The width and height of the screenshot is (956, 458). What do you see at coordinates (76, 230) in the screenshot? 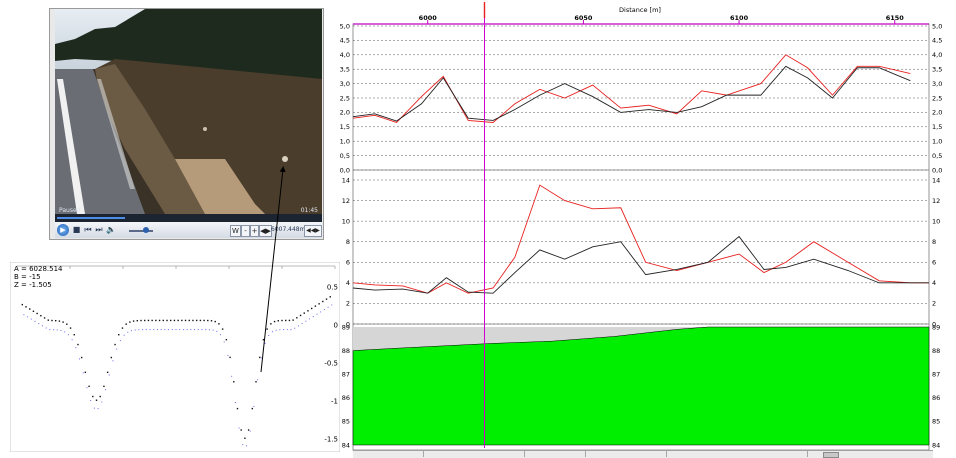
I see `stop-icon: ■` at bounding box center [76, 230].